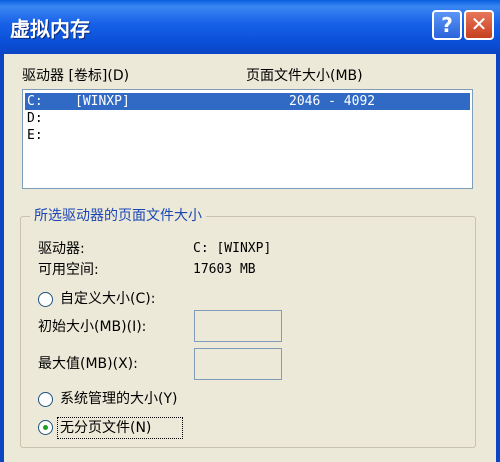  What do you see at coordinates (238, 364) in the screenshot?
I see `max-size-input` at bounding box center [238, 364].